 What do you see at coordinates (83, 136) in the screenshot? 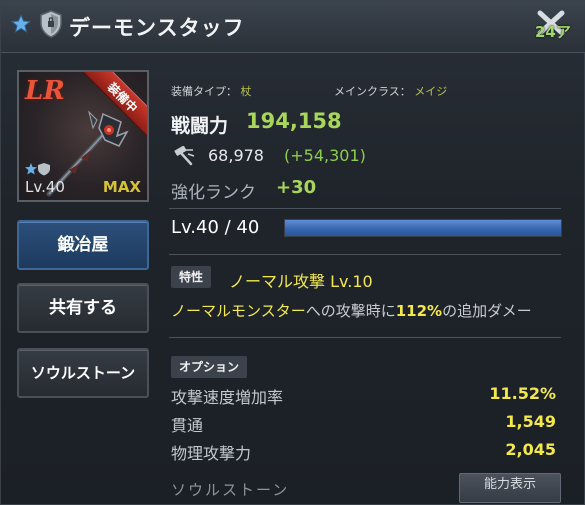
I see `item-card: LR 装備中 Lv.40 MAX` at bounding box center [83, 136].